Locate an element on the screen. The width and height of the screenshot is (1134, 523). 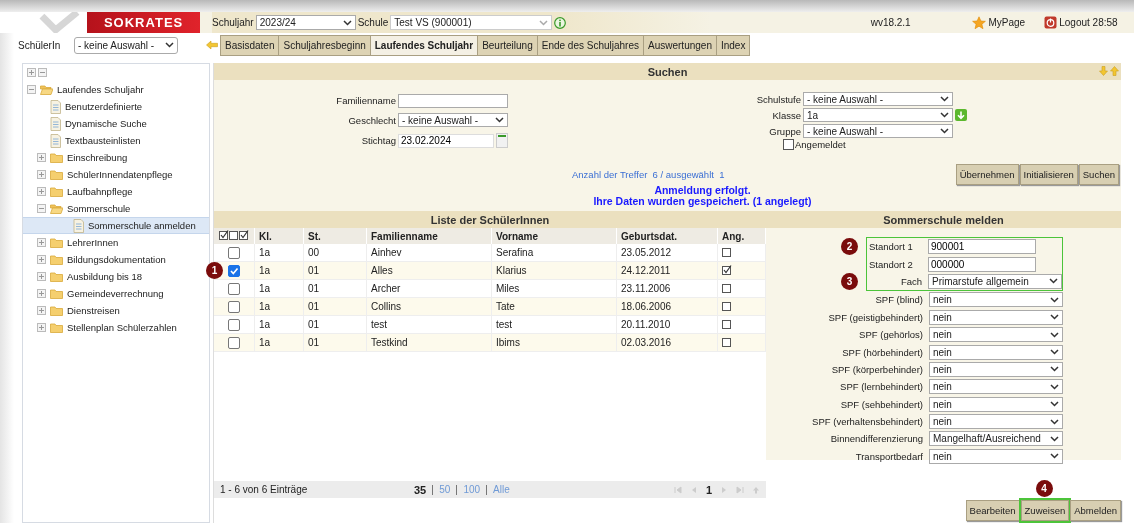
text-field is located at coordinates (453, 100).